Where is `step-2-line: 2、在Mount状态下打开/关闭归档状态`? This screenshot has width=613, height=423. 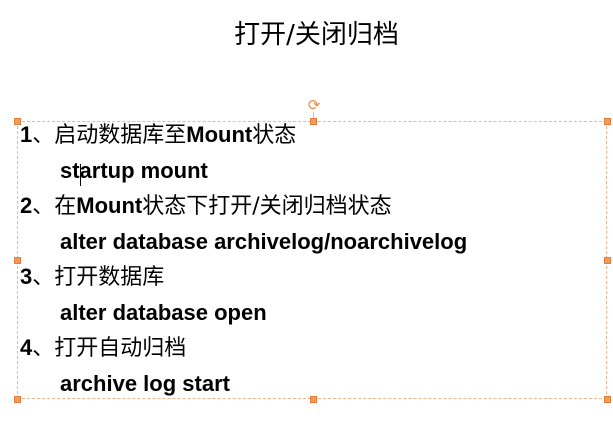 step-2-line: 2、在Mount状态下打开/关闭归档状态 is located at coordinates (206, 206).